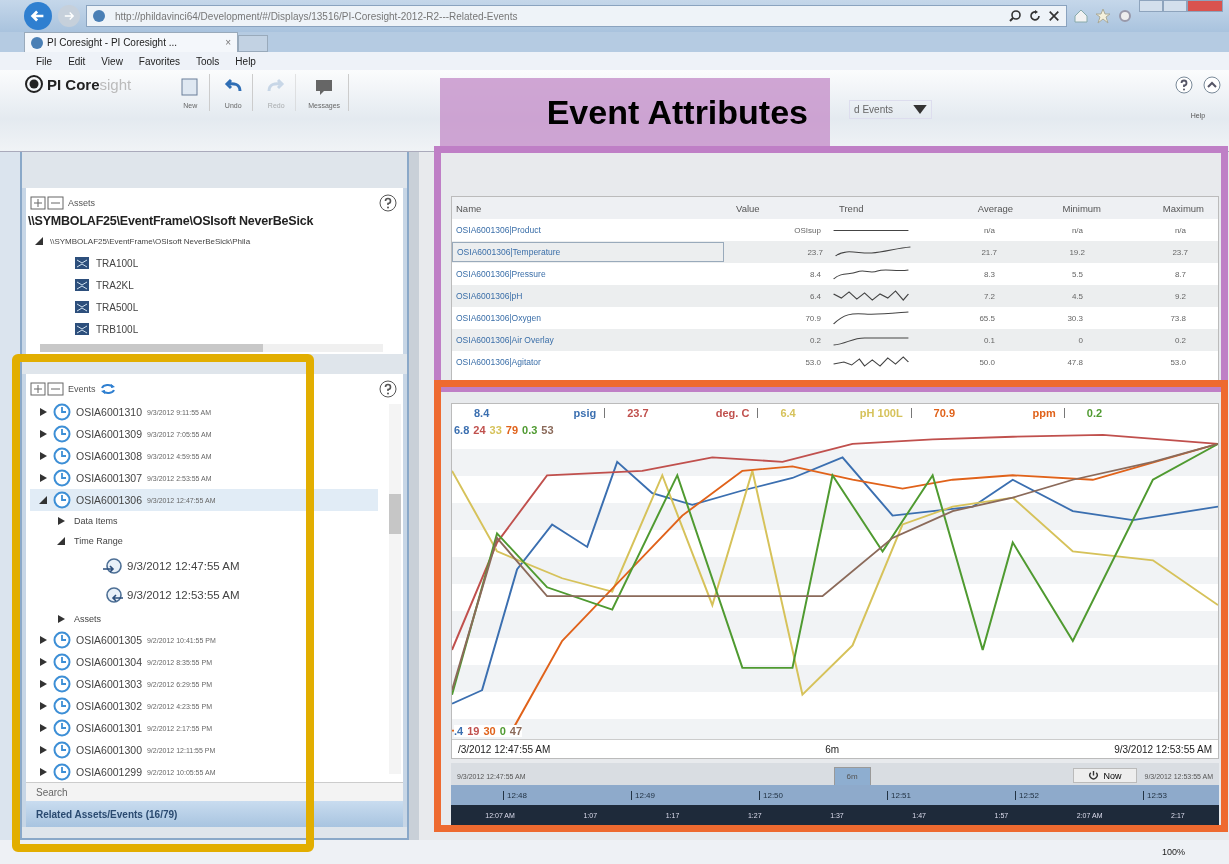 The image size is (1229, 864). I want to click on menu-item: Tools, so click(208, 61).